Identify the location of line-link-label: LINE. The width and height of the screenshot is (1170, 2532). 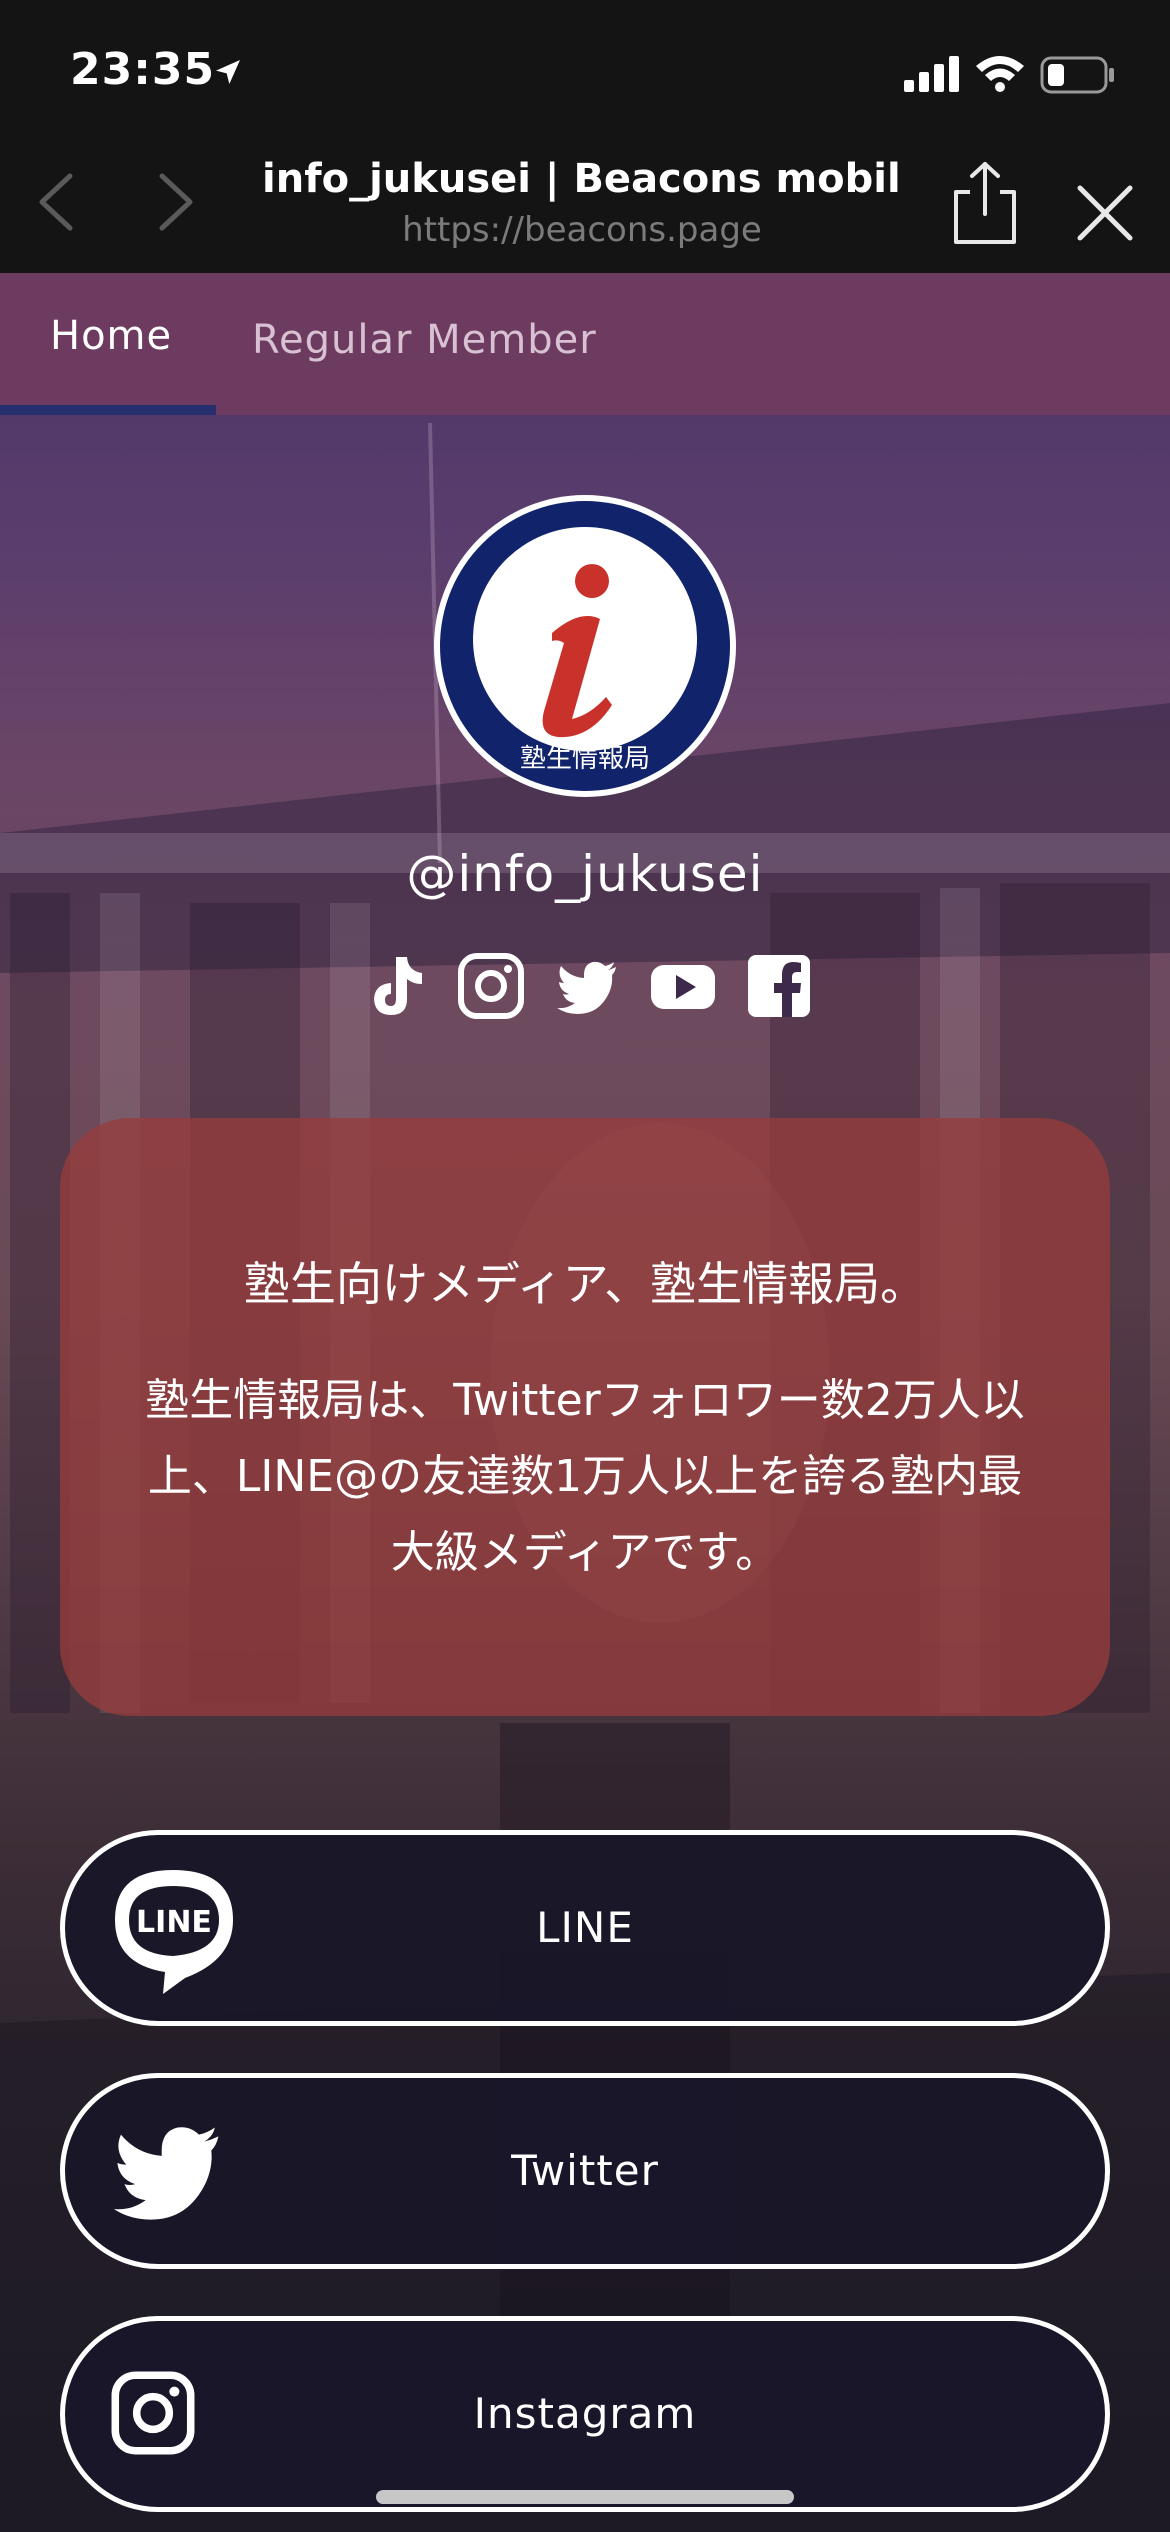
(585, 1927).